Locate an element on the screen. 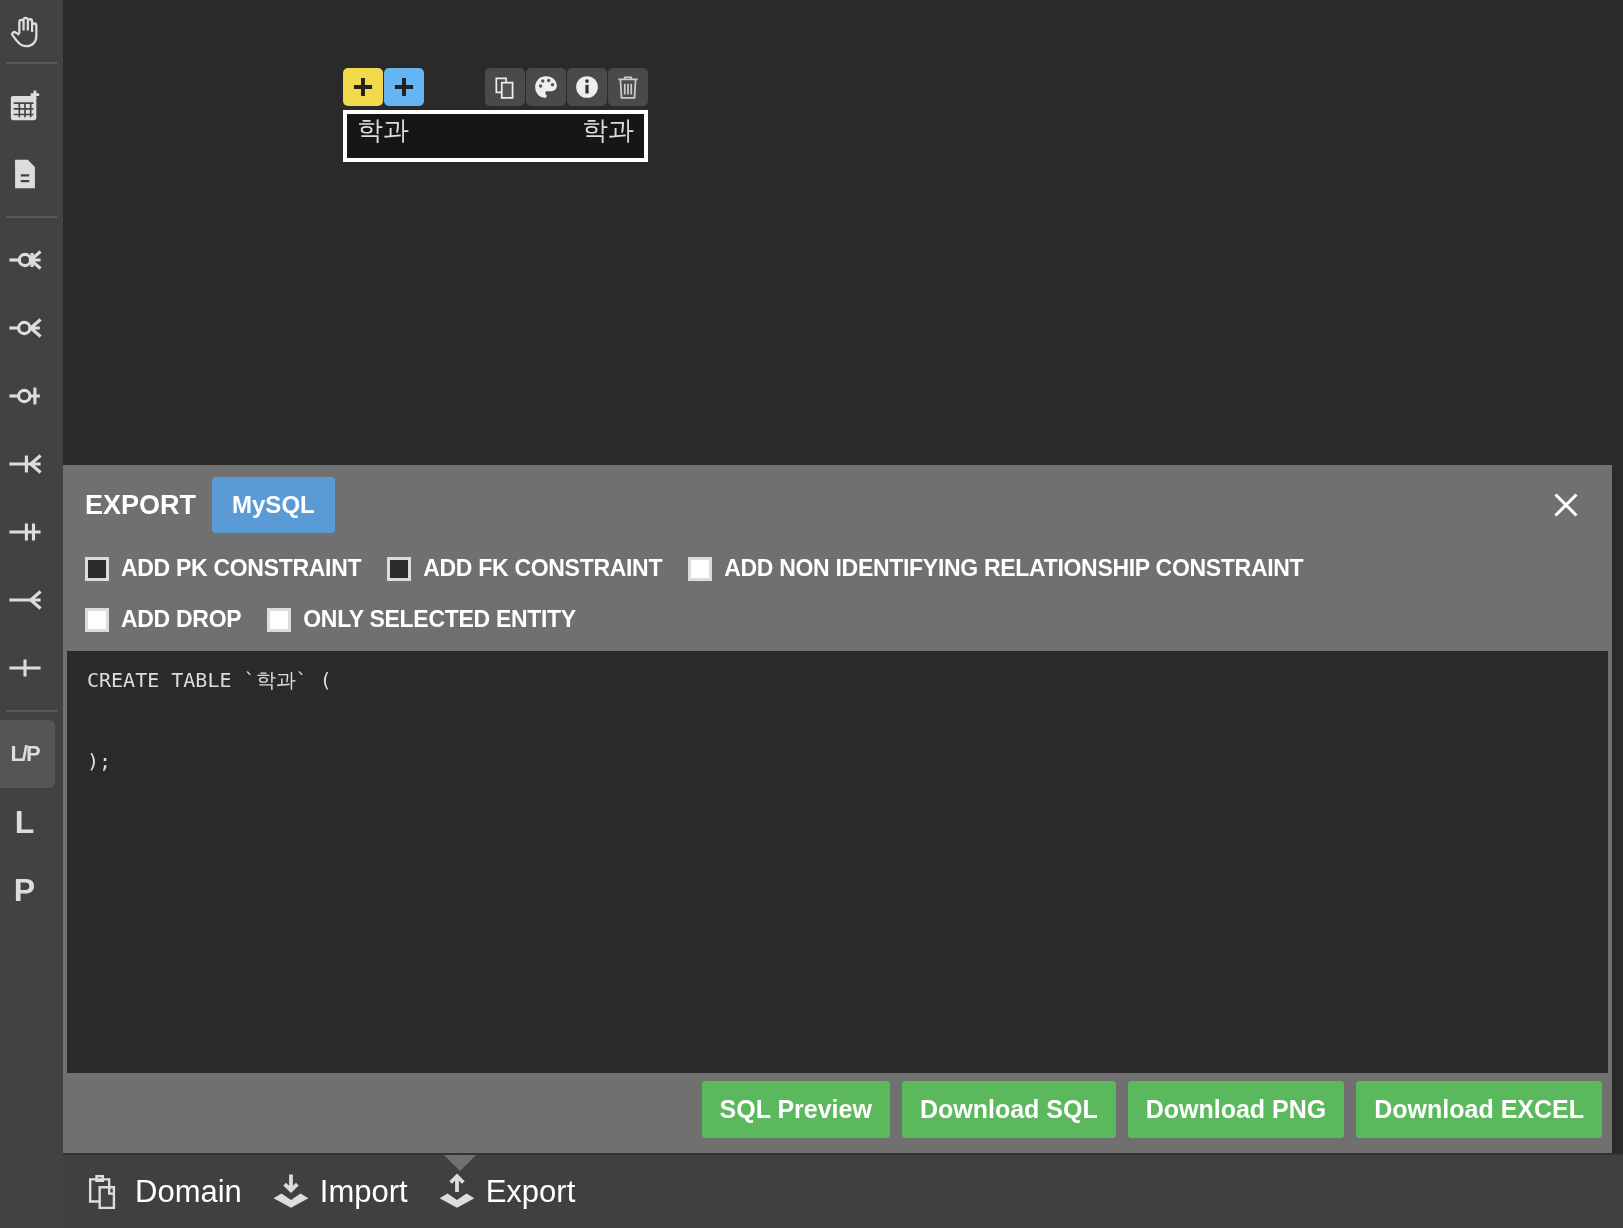 The image size is (1623, 1228). close-icon is located at coordinates (1566, 505).